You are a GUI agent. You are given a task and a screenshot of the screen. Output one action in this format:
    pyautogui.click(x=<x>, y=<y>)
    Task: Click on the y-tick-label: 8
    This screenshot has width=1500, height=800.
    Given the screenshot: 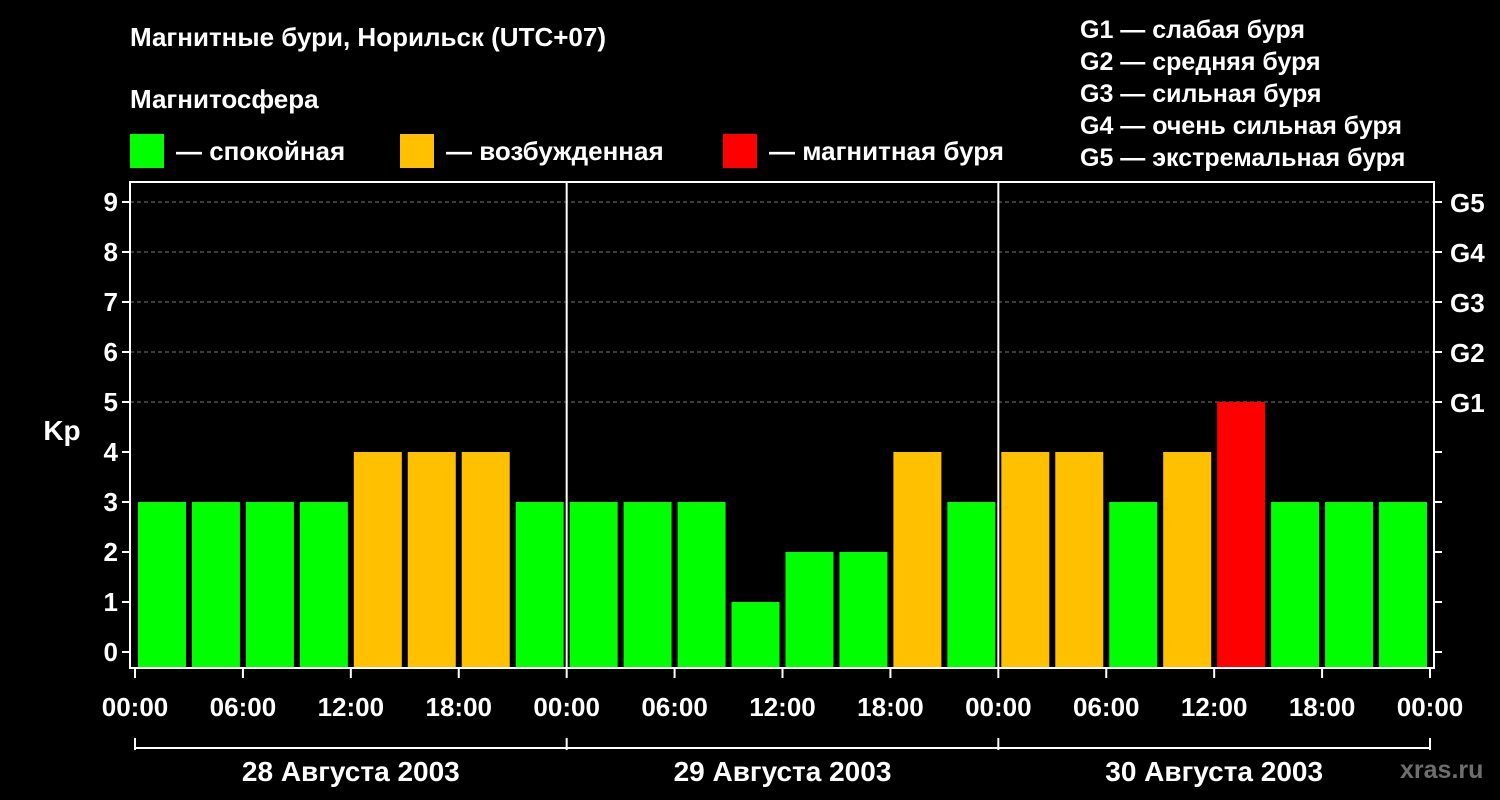 What is the action you would take?
    pyautogui.click(x=111, y=252)
    